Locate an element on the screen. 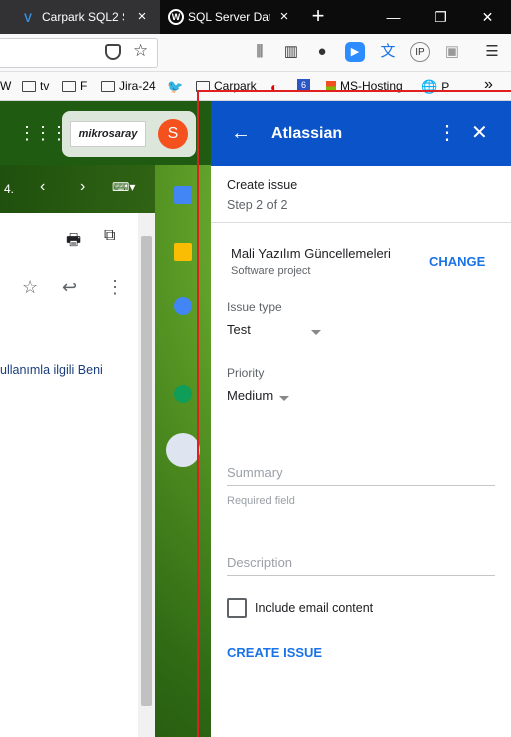  bookmarks-overflow-button: » is located at coordinates (488, 85).